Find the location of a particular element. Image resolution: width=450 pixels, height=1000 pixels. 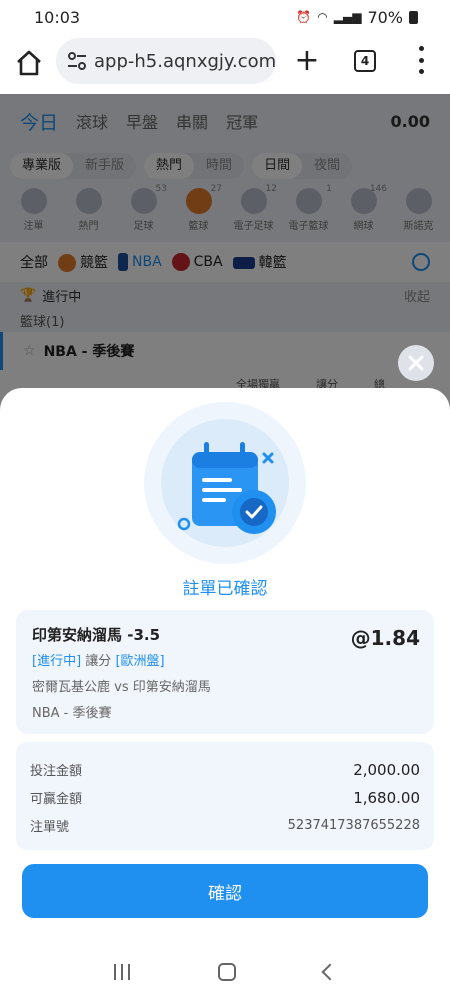

new-tab-button: + is located at coordinates (307, 61).